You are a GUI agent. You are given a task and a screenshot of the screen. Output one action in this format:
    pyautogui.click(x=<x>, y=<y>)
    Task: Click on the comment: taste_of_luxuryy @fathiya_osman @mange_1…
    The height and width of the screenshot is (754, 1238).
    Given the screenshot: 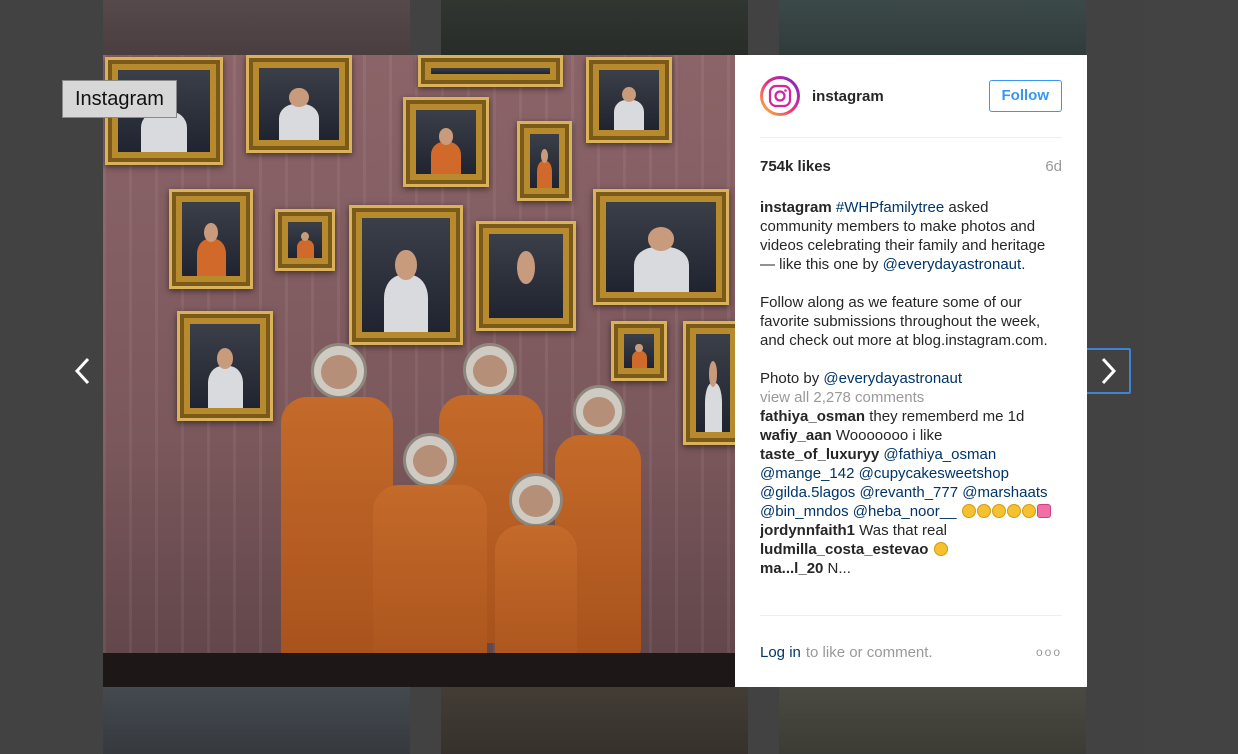 What is the action you would take?
    pyautogui.click(x=911, y=483)
    